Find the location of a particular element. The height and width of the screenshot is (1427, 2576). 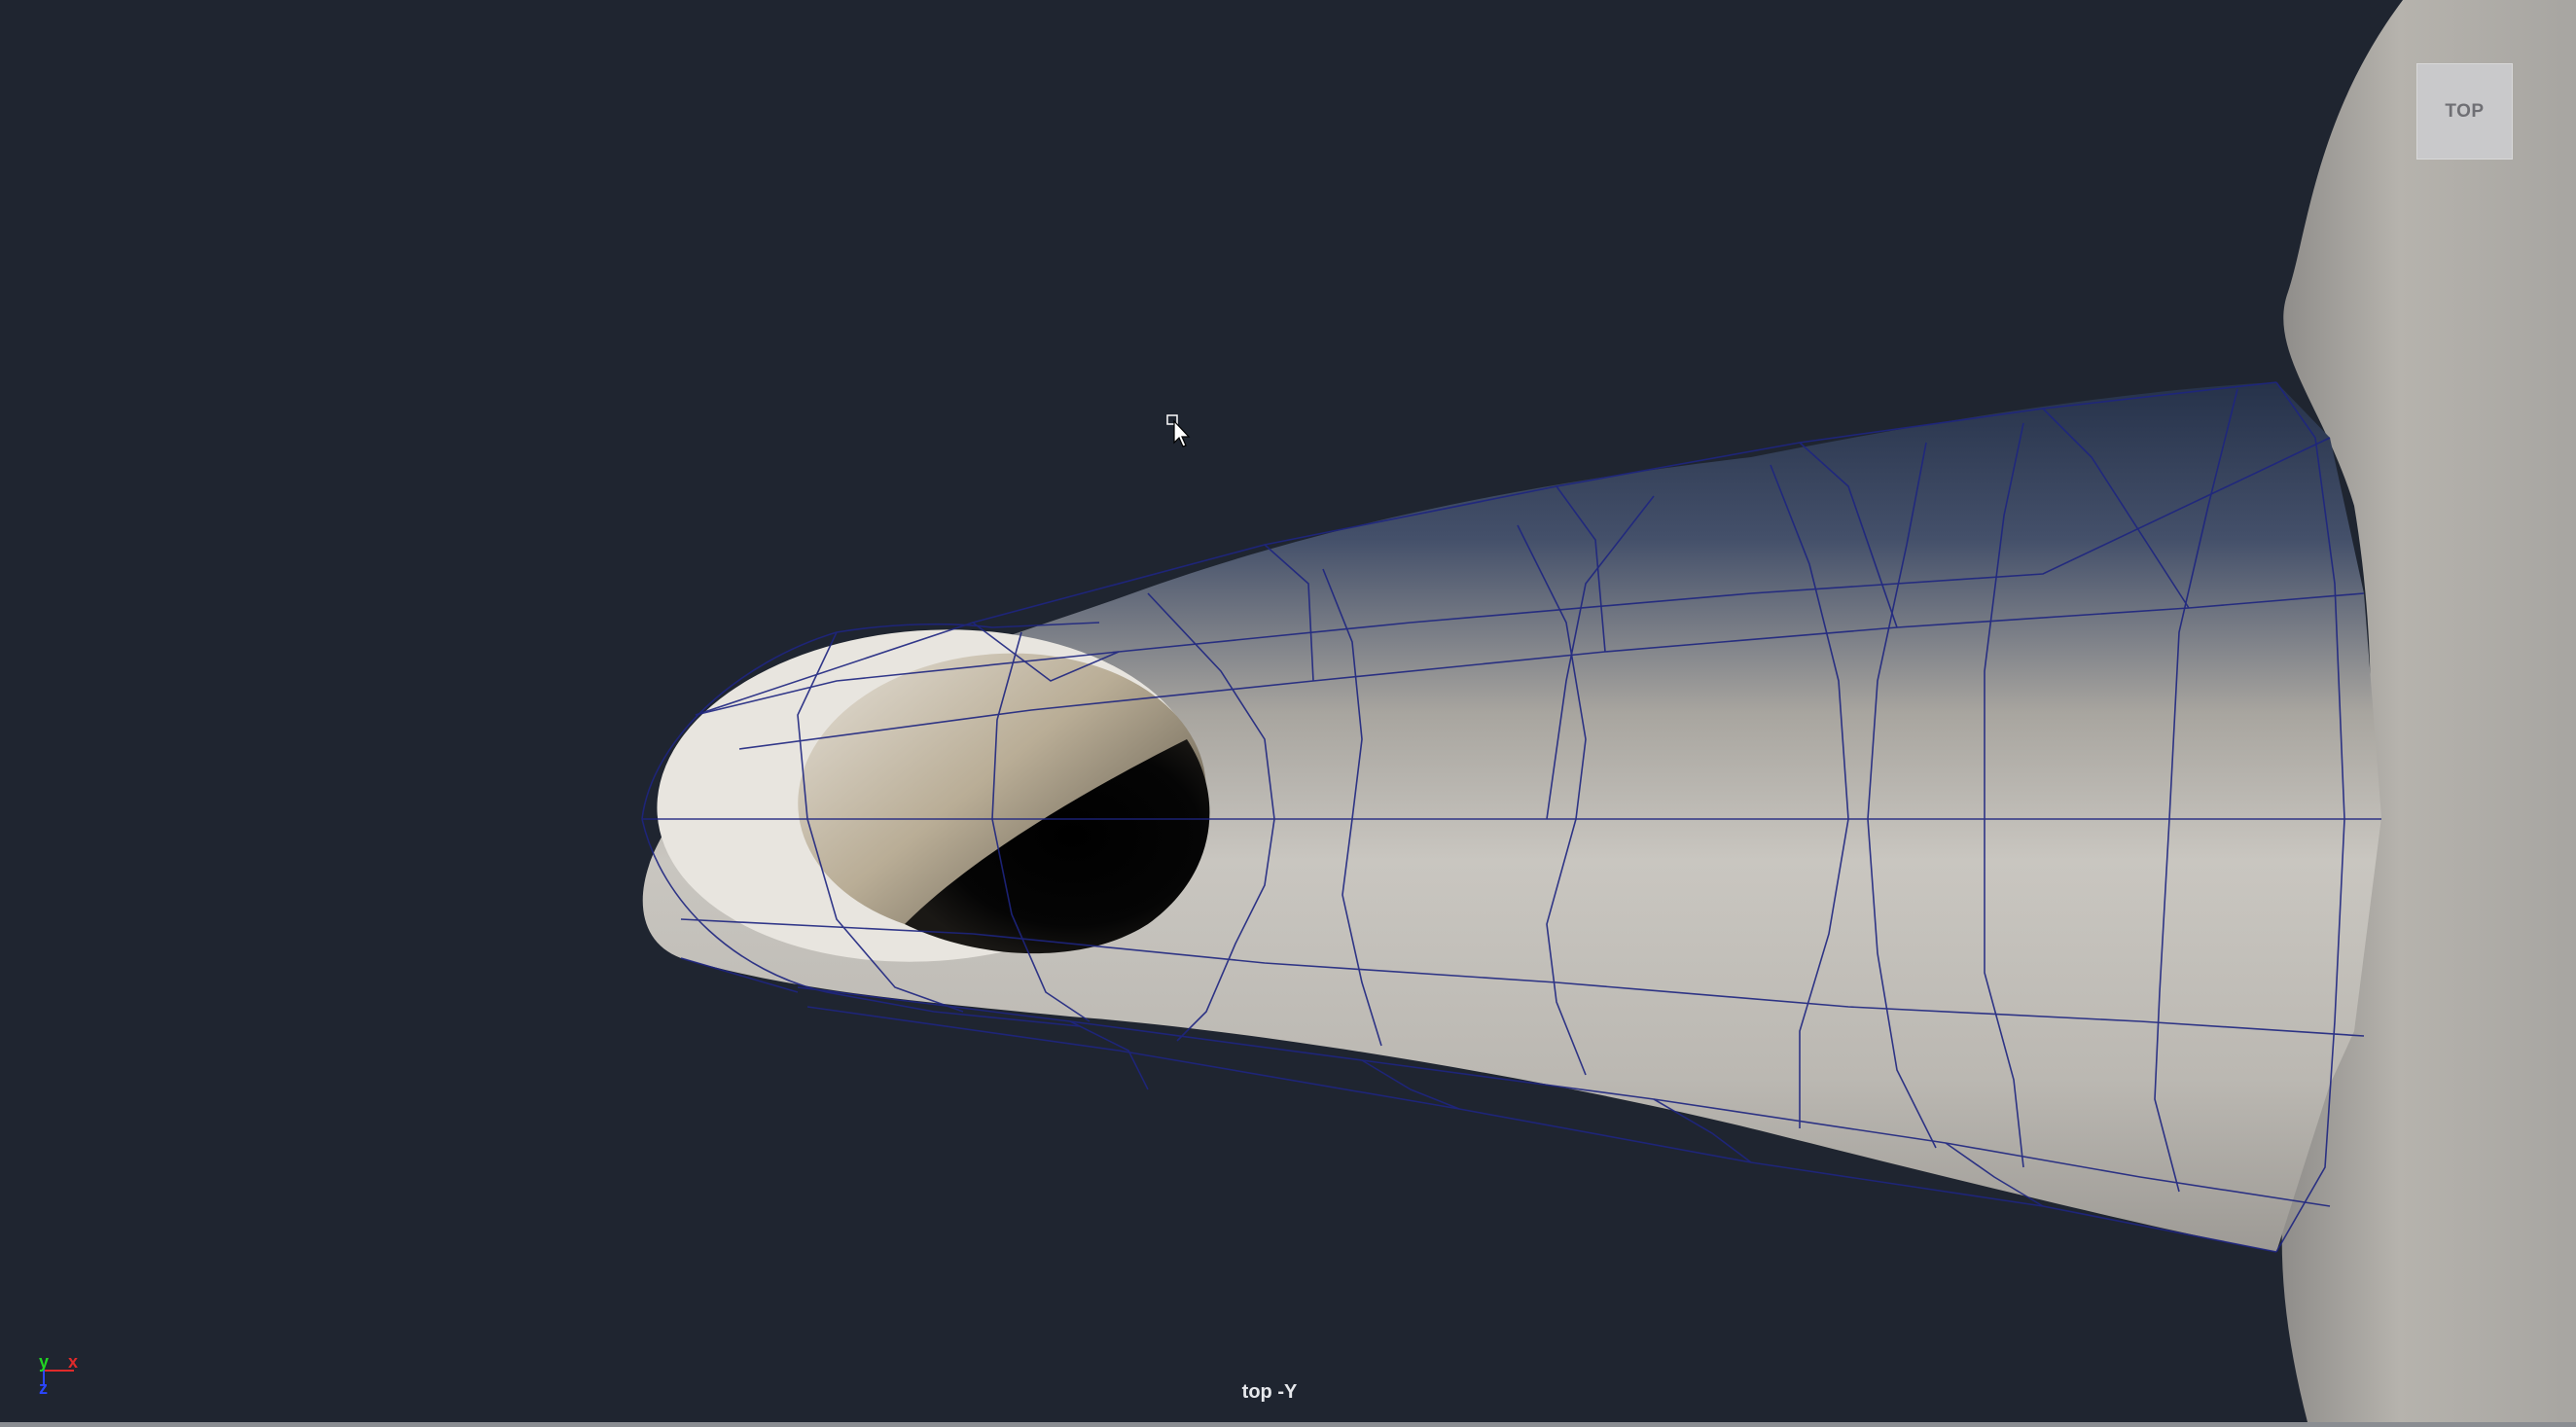

axis-gizmo: y x z is located at coordinates (63, 1376).